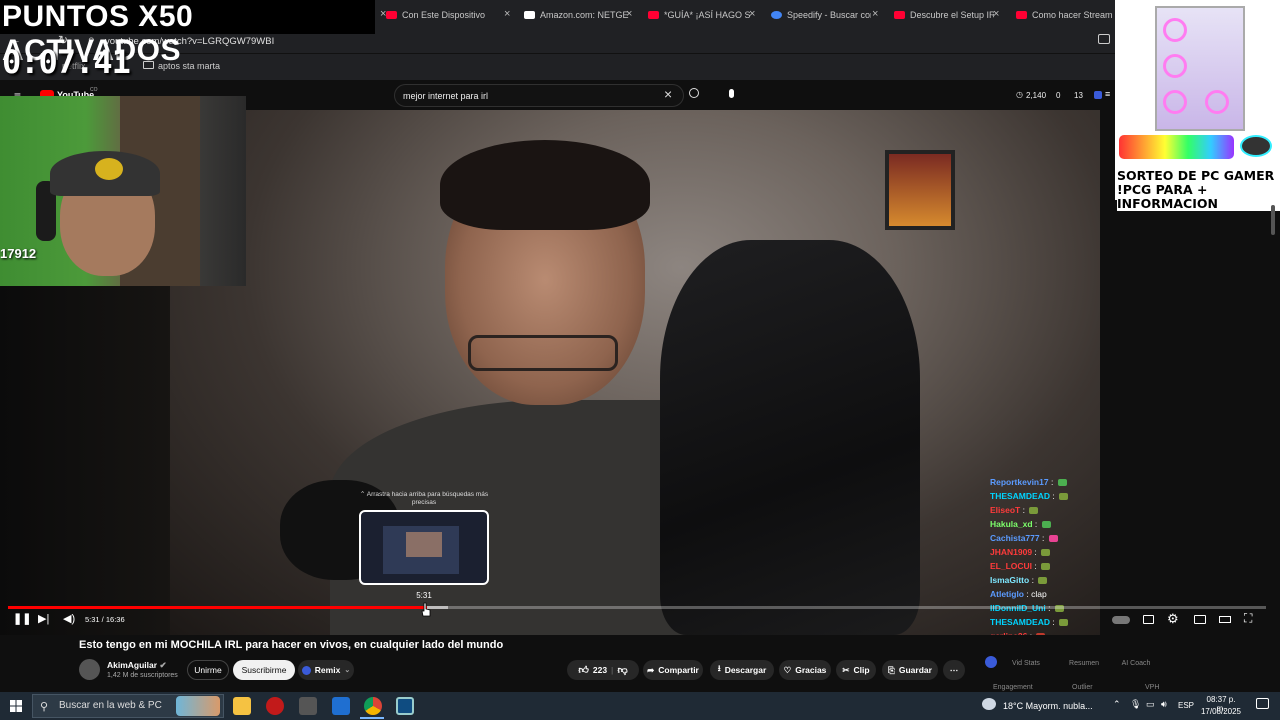  What do you see at coordinates (1064, 15) in the screenshot?
I see `browser-tab: Como hacer Stream` at bounding box center [1064, 15].